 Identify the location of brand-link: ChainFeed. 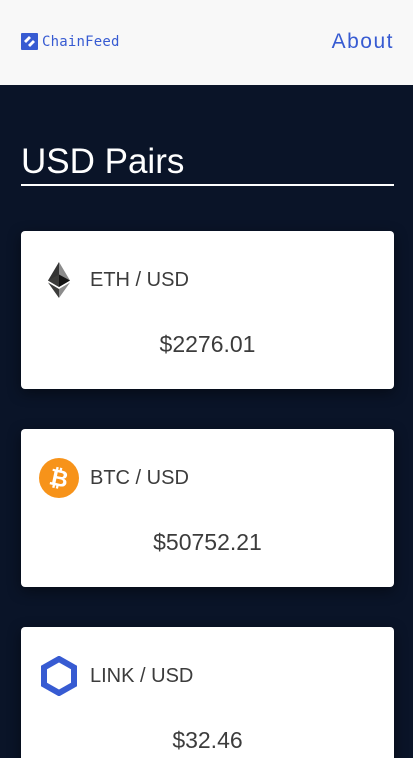
(70, 41).